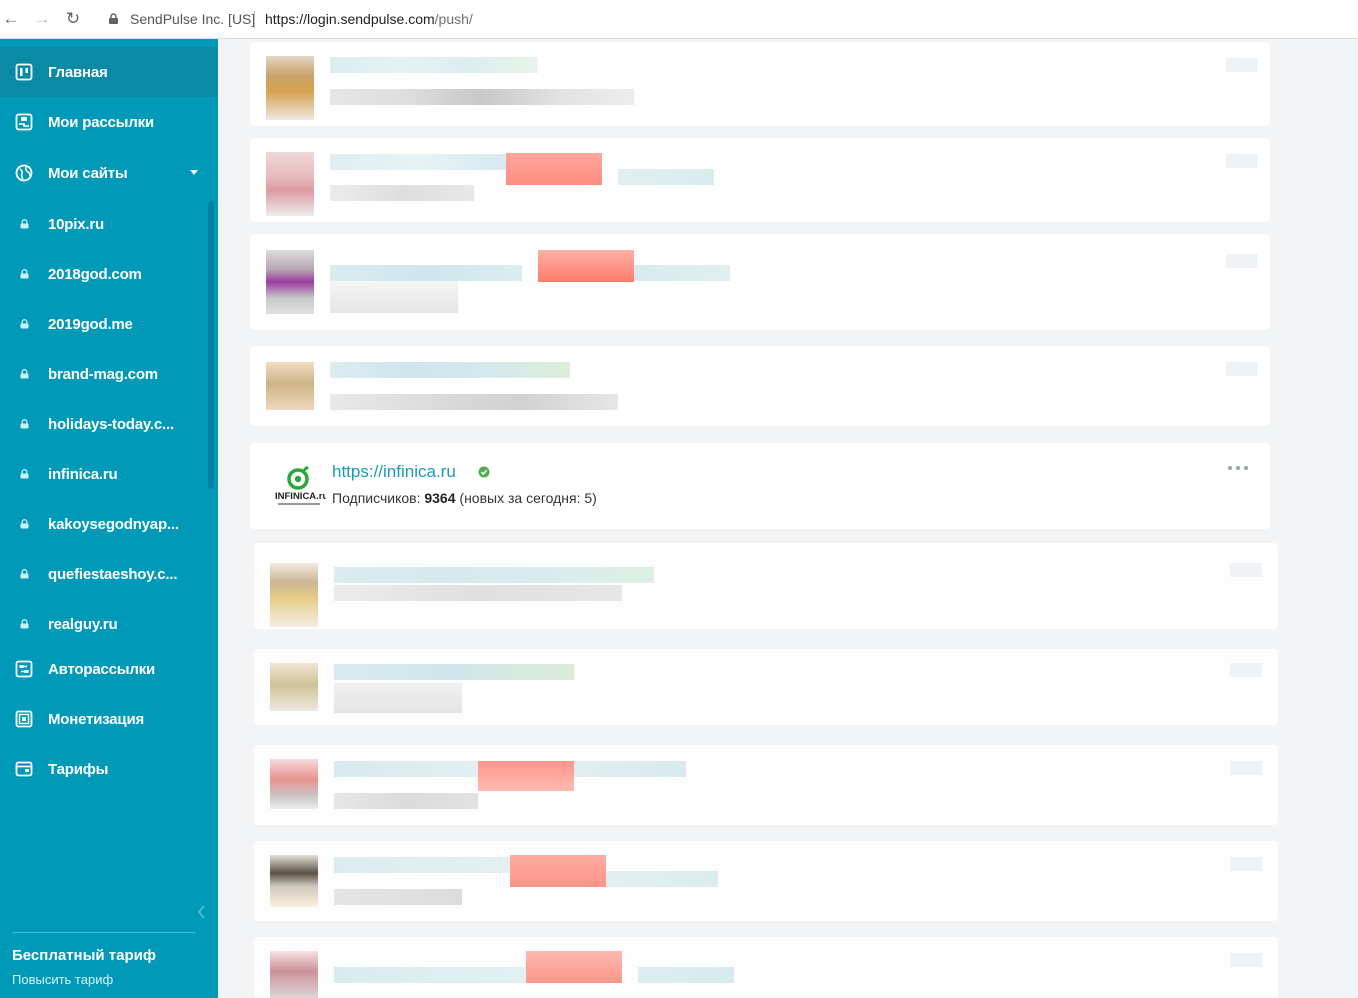 Image resolution: width=1358 pixels, height=998 pixels. I want to click on url-host: https://login.sendpulse.com, so click(350, 19).